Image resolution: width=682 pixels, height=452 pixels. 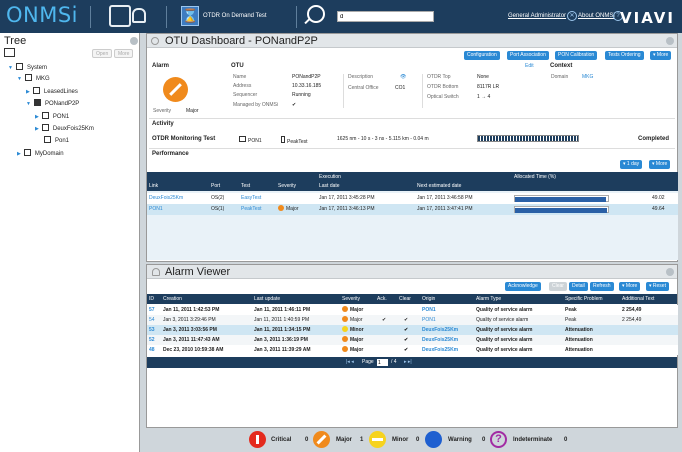 I want to click on central-office-label: Central Office, so click(x=363, y=88).